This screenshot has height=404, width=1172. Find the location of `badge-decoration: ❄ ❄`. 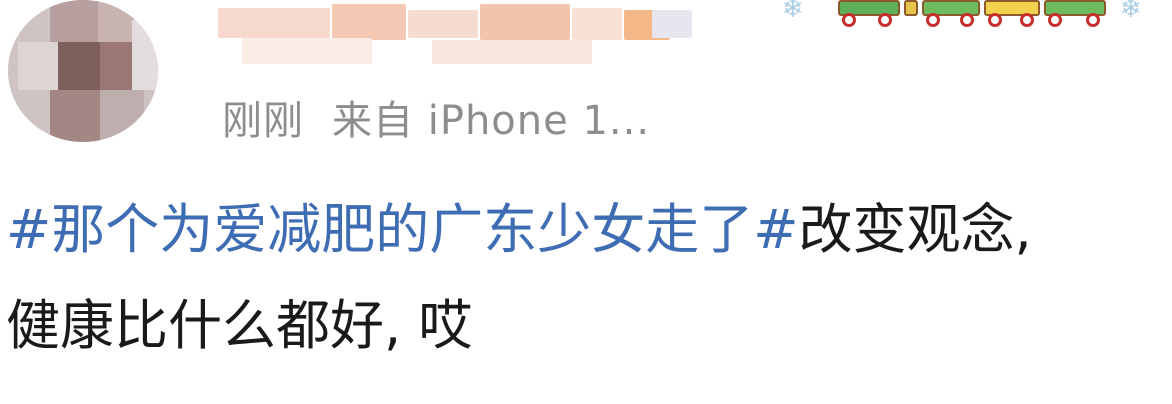

badge-decoration: ❄ ❄ is located at coordinates (976, 15).